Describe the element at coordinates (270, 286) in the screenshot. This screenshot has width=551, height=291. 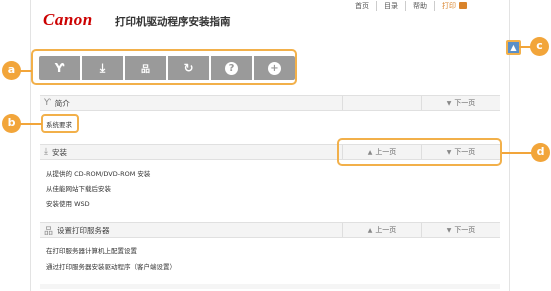
I see `next-section-fade` at that location.